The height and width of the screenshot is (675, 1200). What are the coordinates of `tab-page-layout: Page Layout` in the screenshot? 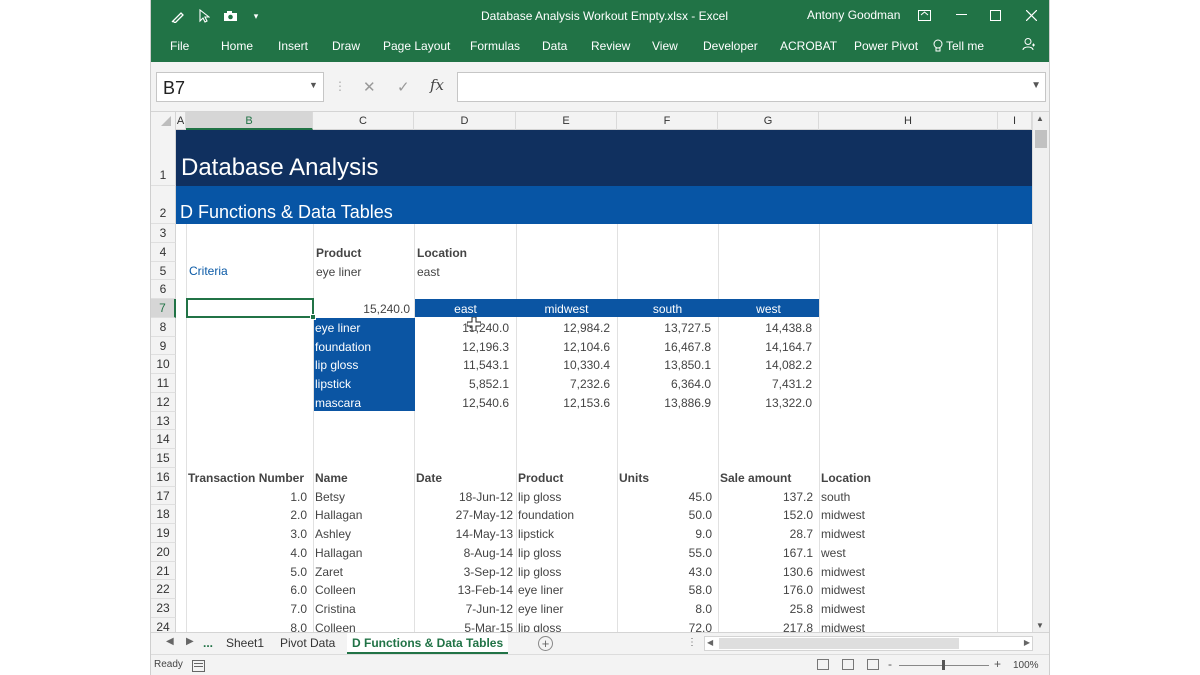 It's located at (416, 46).